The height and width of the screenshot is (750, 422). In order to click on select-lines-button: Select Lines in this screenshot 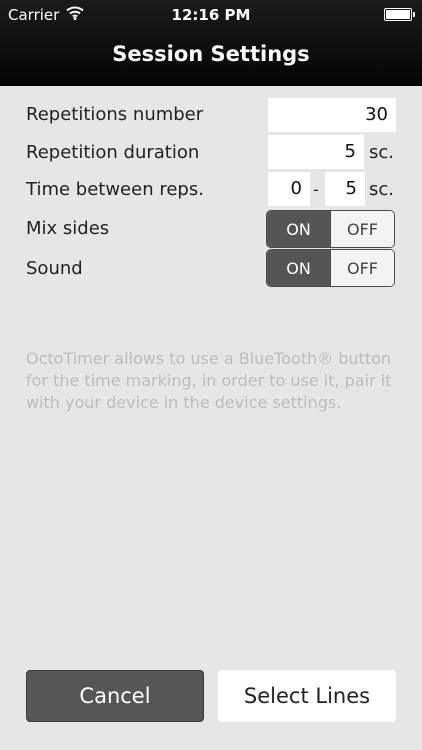, I will do `click(307, 696)`.